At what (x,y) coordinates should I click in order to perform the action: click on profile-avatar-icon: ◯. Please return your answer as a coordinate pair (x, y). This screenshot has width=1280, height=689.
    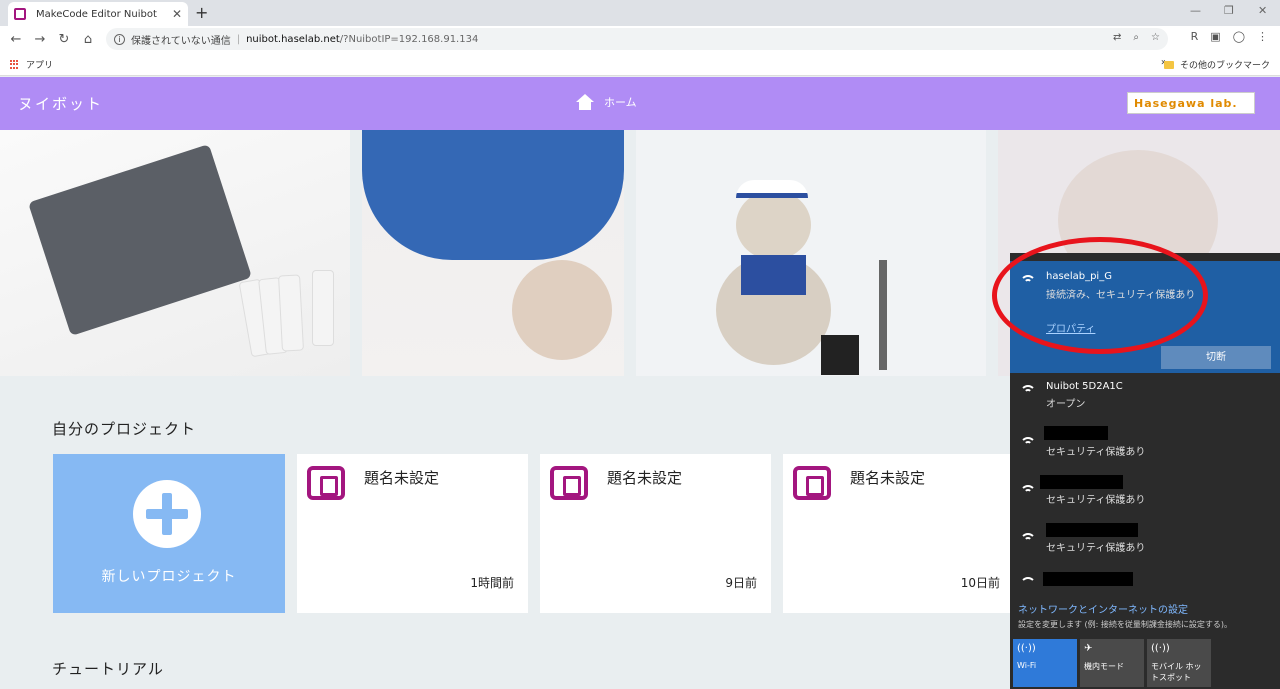
    Looking at the image, I should click on (1239, 36).